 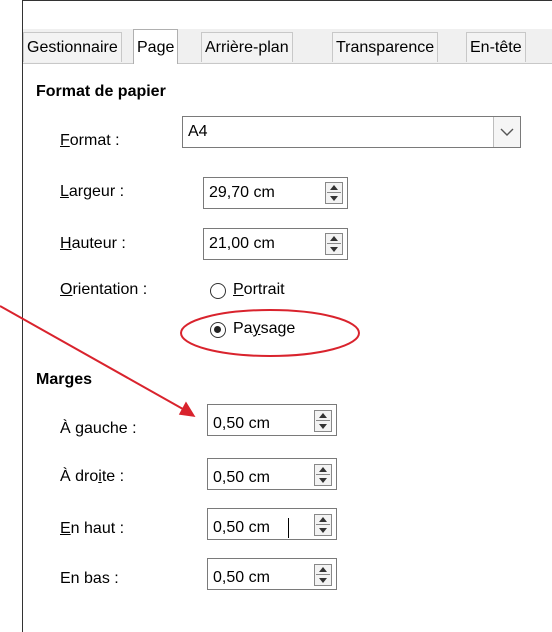 I want to click on annotation-arrow-line, so click(x=95, y=359).